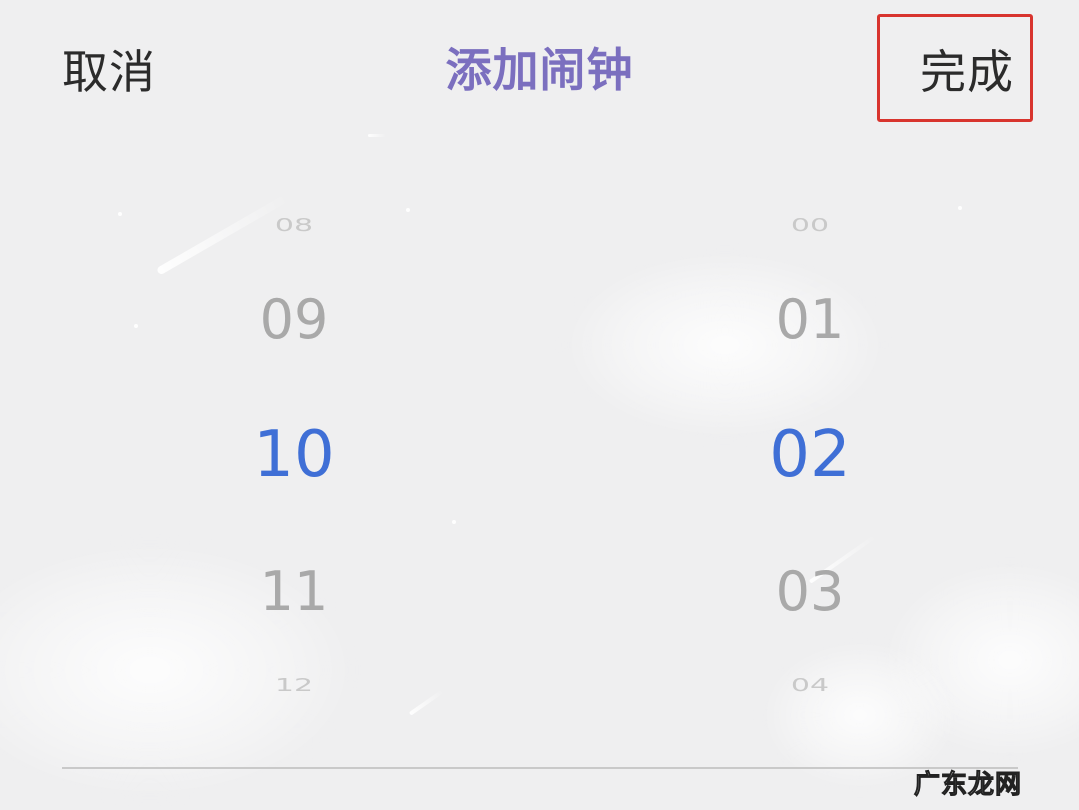 This screenshot has height=810, width=1079. Describe the element at coordinates (294, 685) in the screenshot. I see `hour-option: 12` at that location.